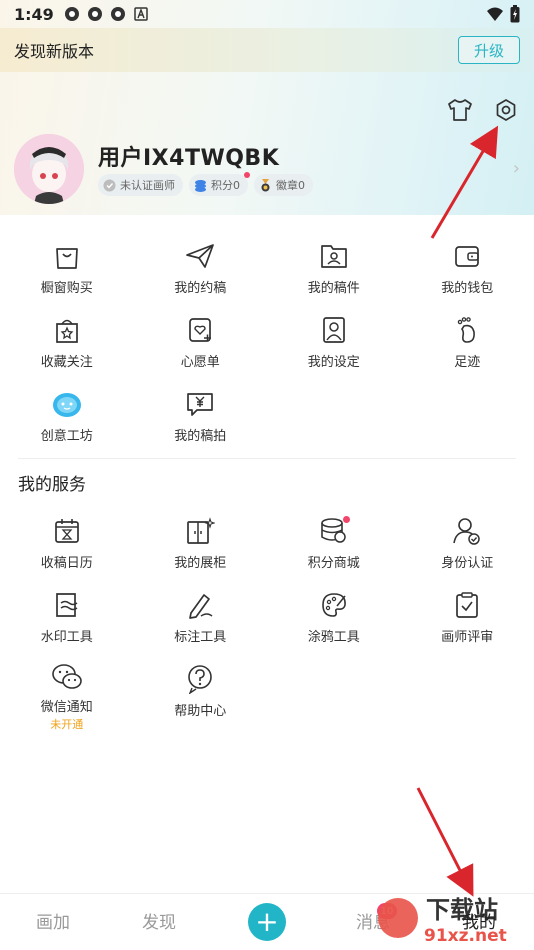 Image resolution: width=534 pixels, height=950 pixels. What do you see at coordinates (467, 362) in the screenshot?
I see `menu-item-label: 足迹` at bounding box center [467, 362].